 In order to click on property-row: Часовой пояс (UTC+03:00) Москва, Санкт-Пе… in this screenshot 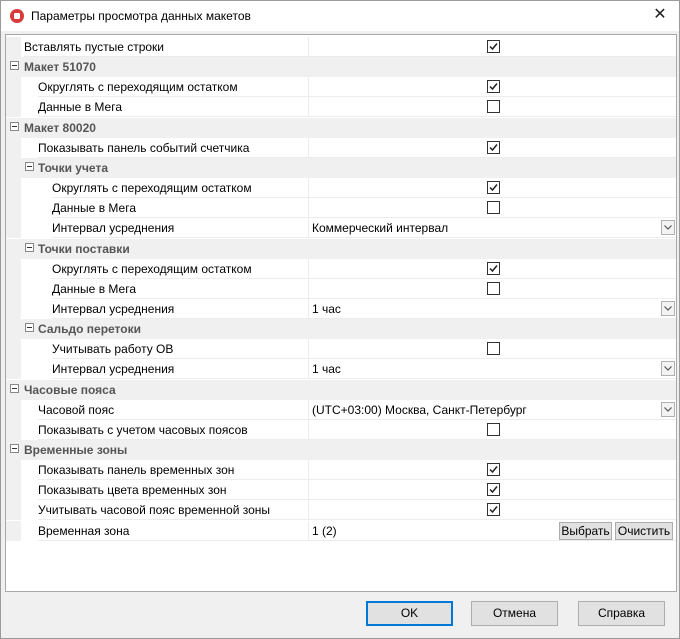, I will do `click(341, 409)`.